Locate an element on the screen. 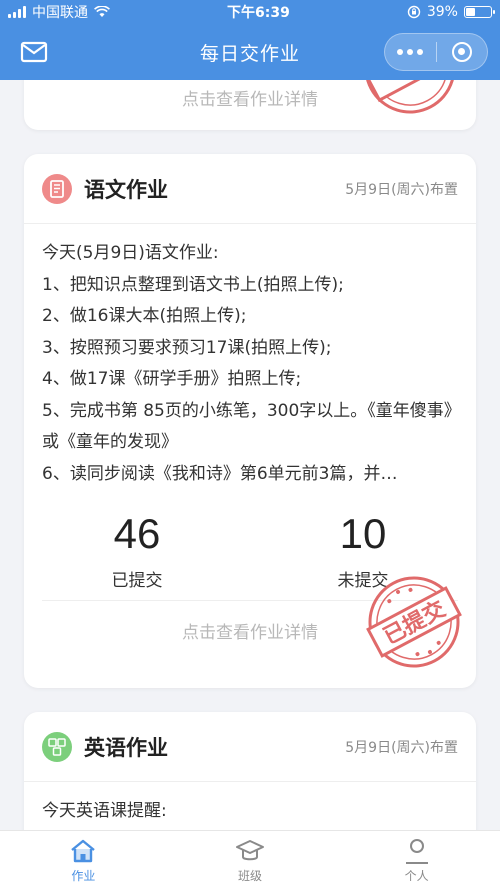 The image size is (500, 889). top-bar: 中国联通 下午6:39 39% 每日交作业 is located at coordinates (250, 40).